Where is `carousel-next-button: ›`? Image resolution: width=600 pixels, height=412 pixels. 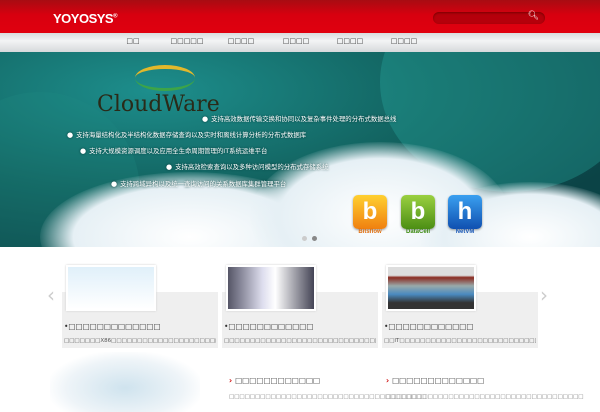
carousel-next-button: › is located at coordinates (544, 295).